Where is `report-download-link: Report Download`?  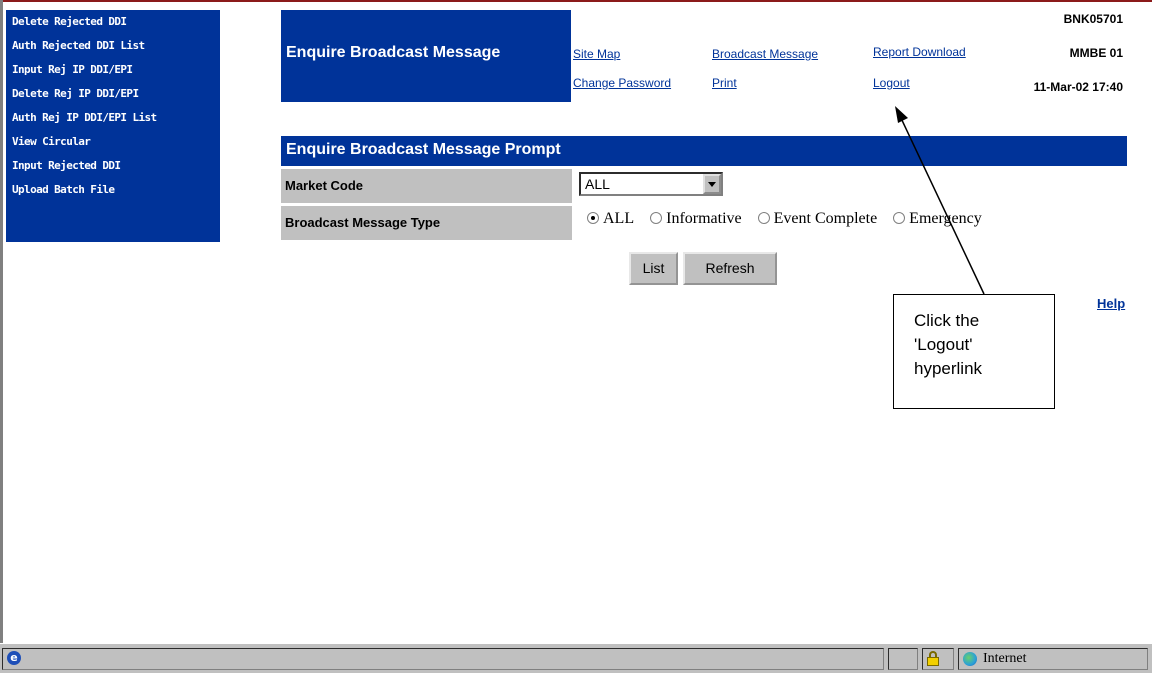 report-download-link: Report Download is located at coordinates (919, 52).